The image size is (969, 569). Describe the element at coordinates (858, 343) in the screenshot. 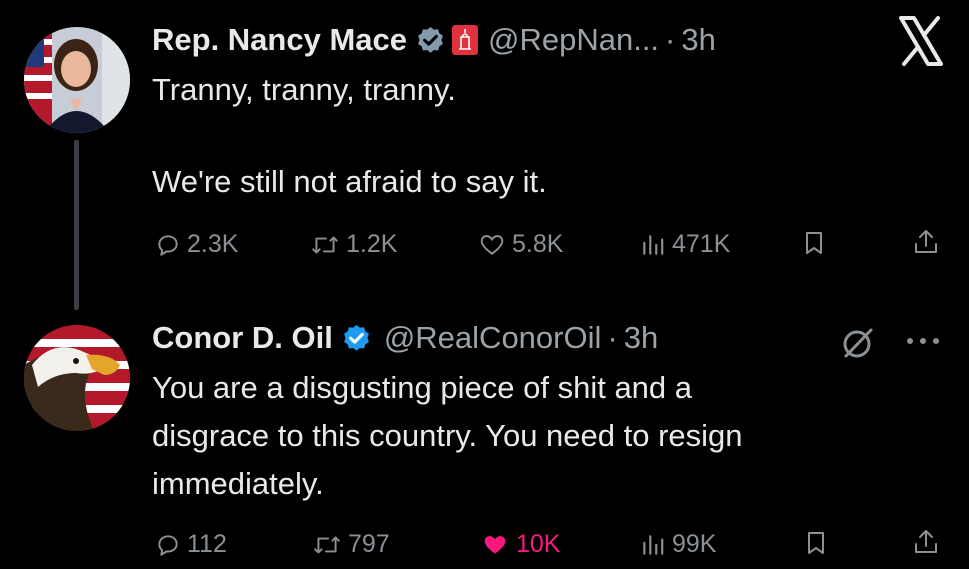

I see `grok-icon` at that location.